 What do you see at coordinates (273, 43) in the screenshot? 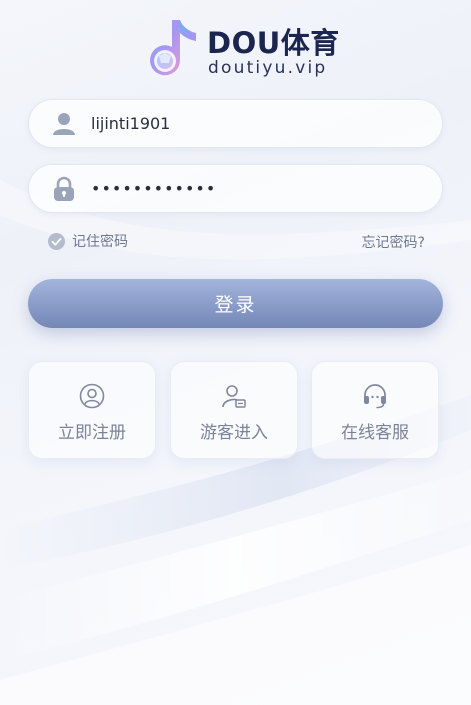
I see `brand-title: DOU体育` at bounding box center [273, 43].